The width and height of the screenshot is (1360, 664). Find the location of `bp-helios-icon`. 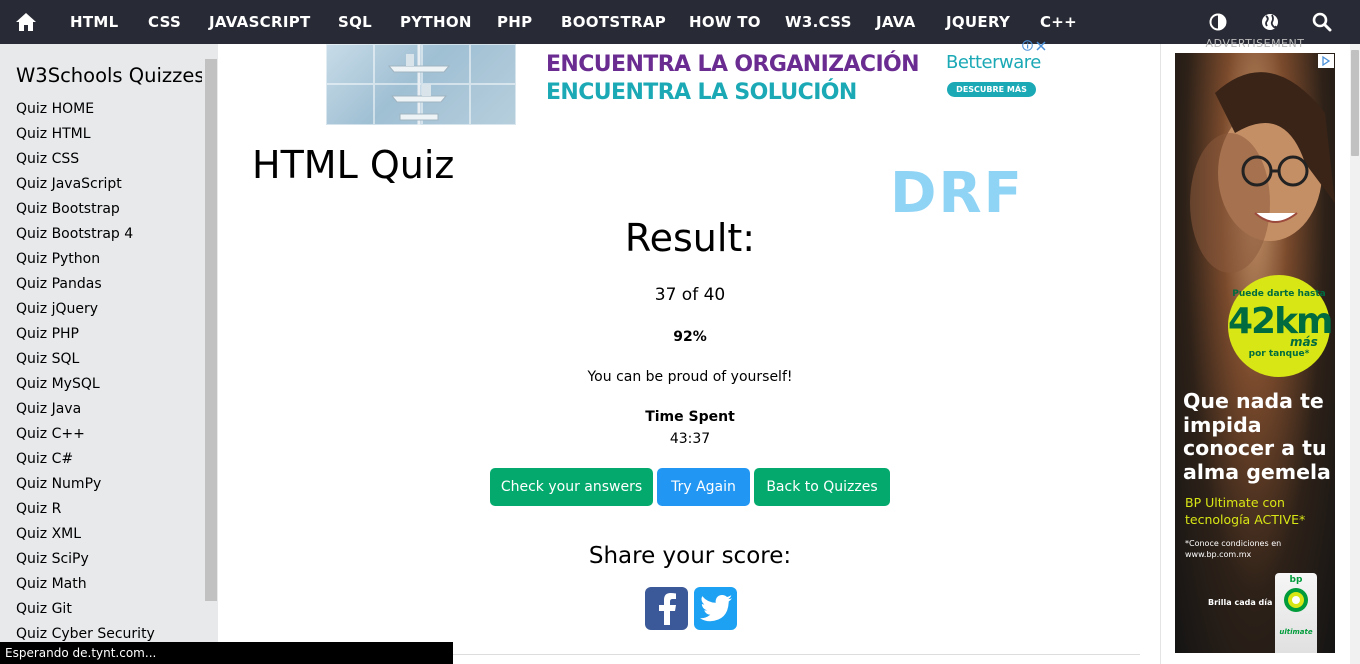

bp-helios-icon is located at coordinates (1296, 600).